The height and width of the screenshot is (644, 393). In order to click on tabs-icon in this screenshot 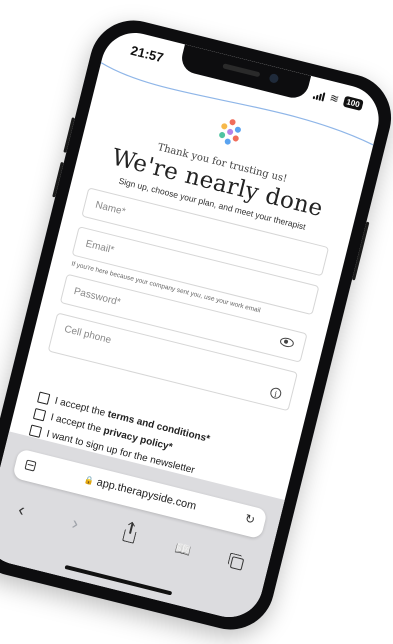, I will do `click(237, 563)`.